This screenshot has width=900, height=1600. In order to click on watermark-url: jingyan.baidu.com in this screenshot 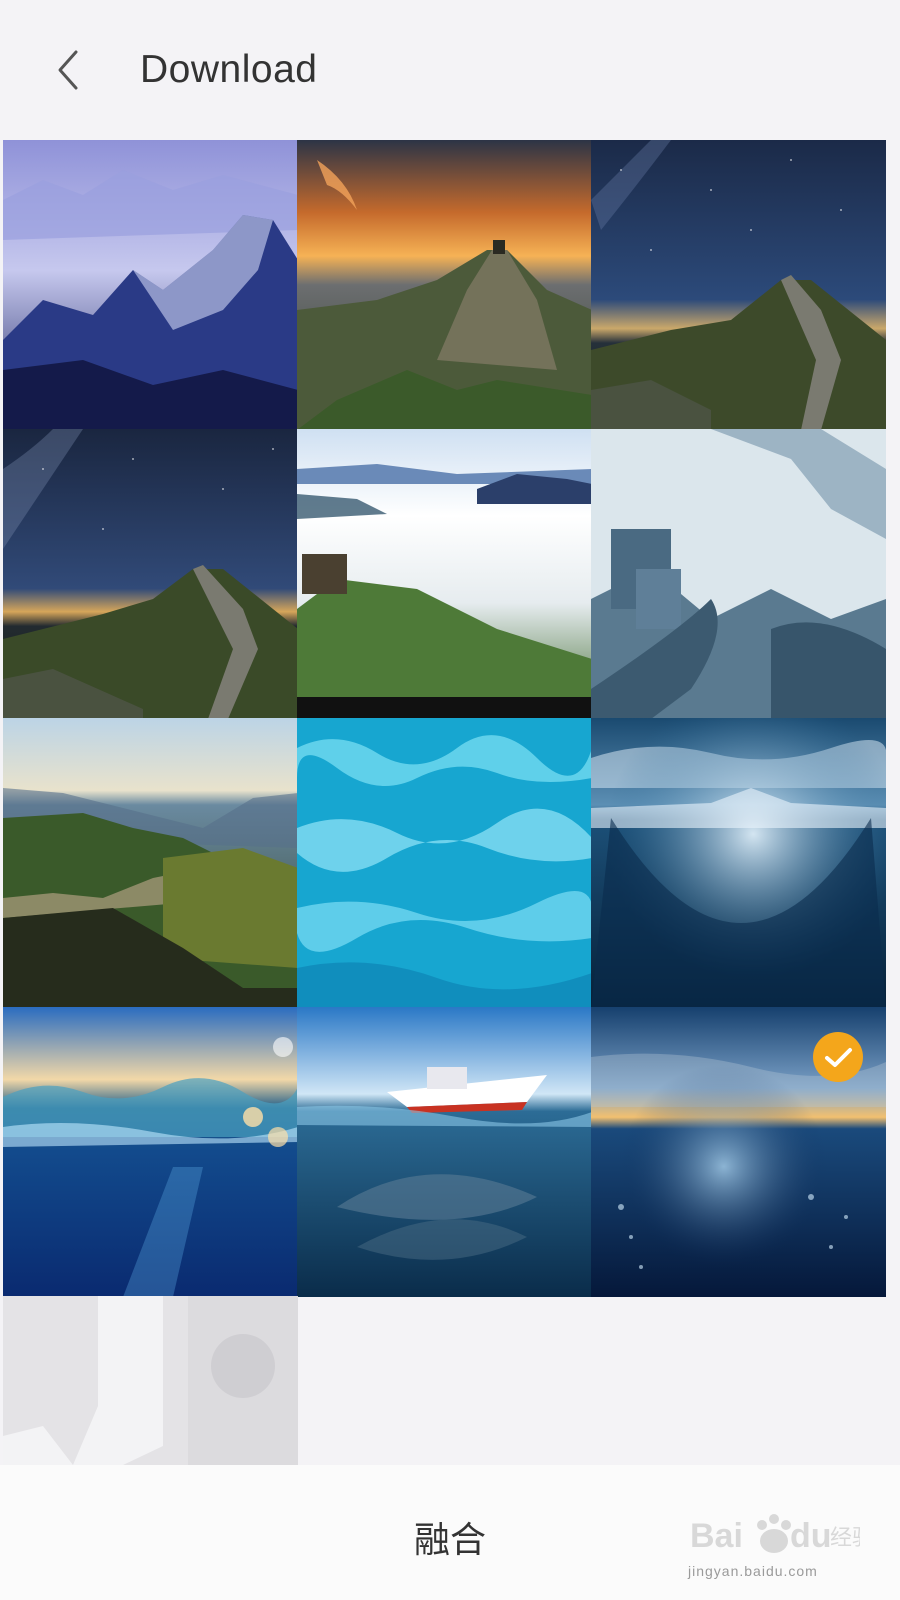, I will do `click(753, 1571)`.